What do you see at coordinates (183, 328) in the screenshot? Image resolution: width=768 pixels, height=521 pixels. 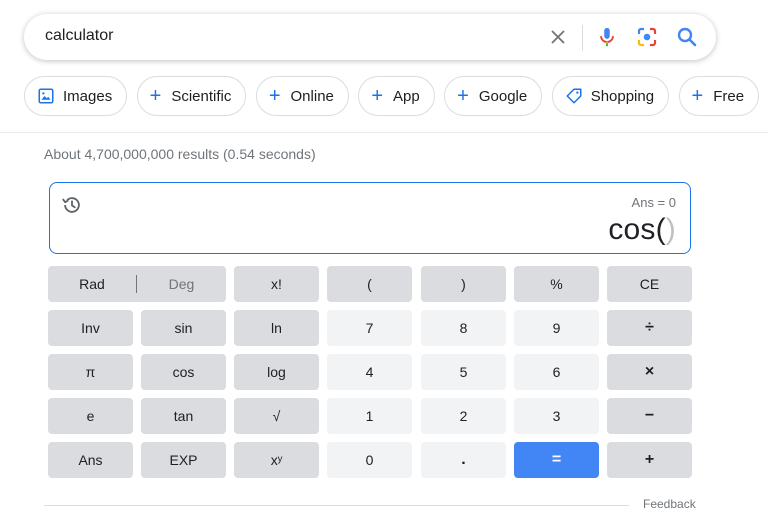 I see `sin-key: sin` at bounding box center [183, 328].